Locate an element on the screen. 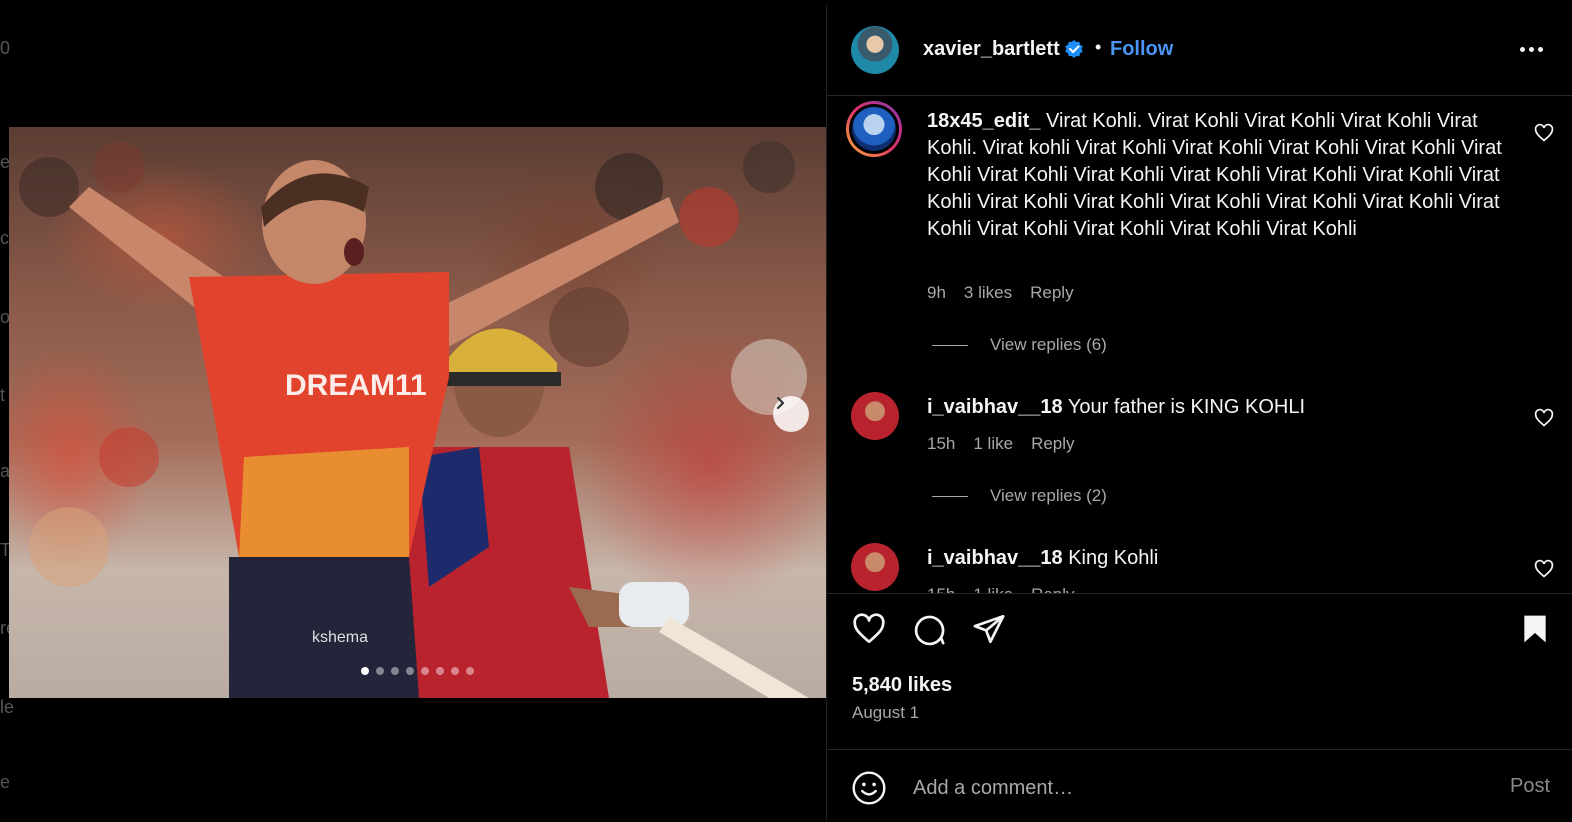 This screenshot has width=1572, height=822. comment-body: i_vaibhav__18 Your father is KING KOHLI is located at coordinates (1217, 407).